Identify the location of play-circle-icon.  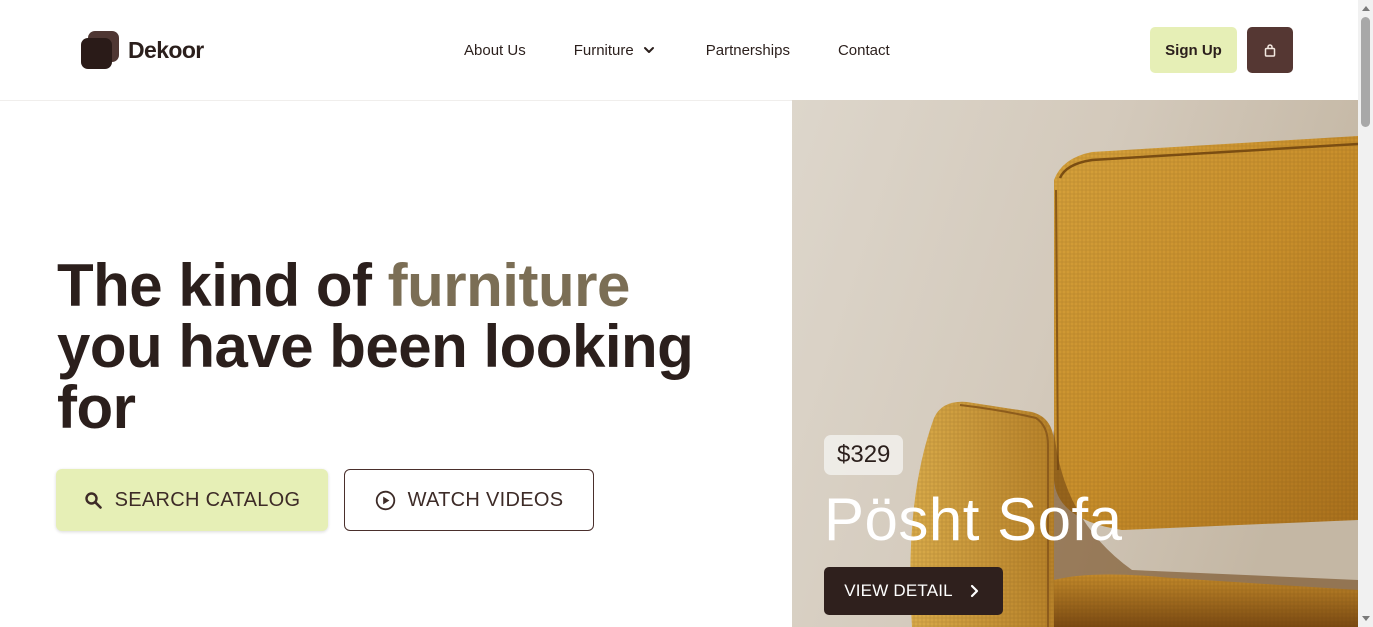
(385, 500).